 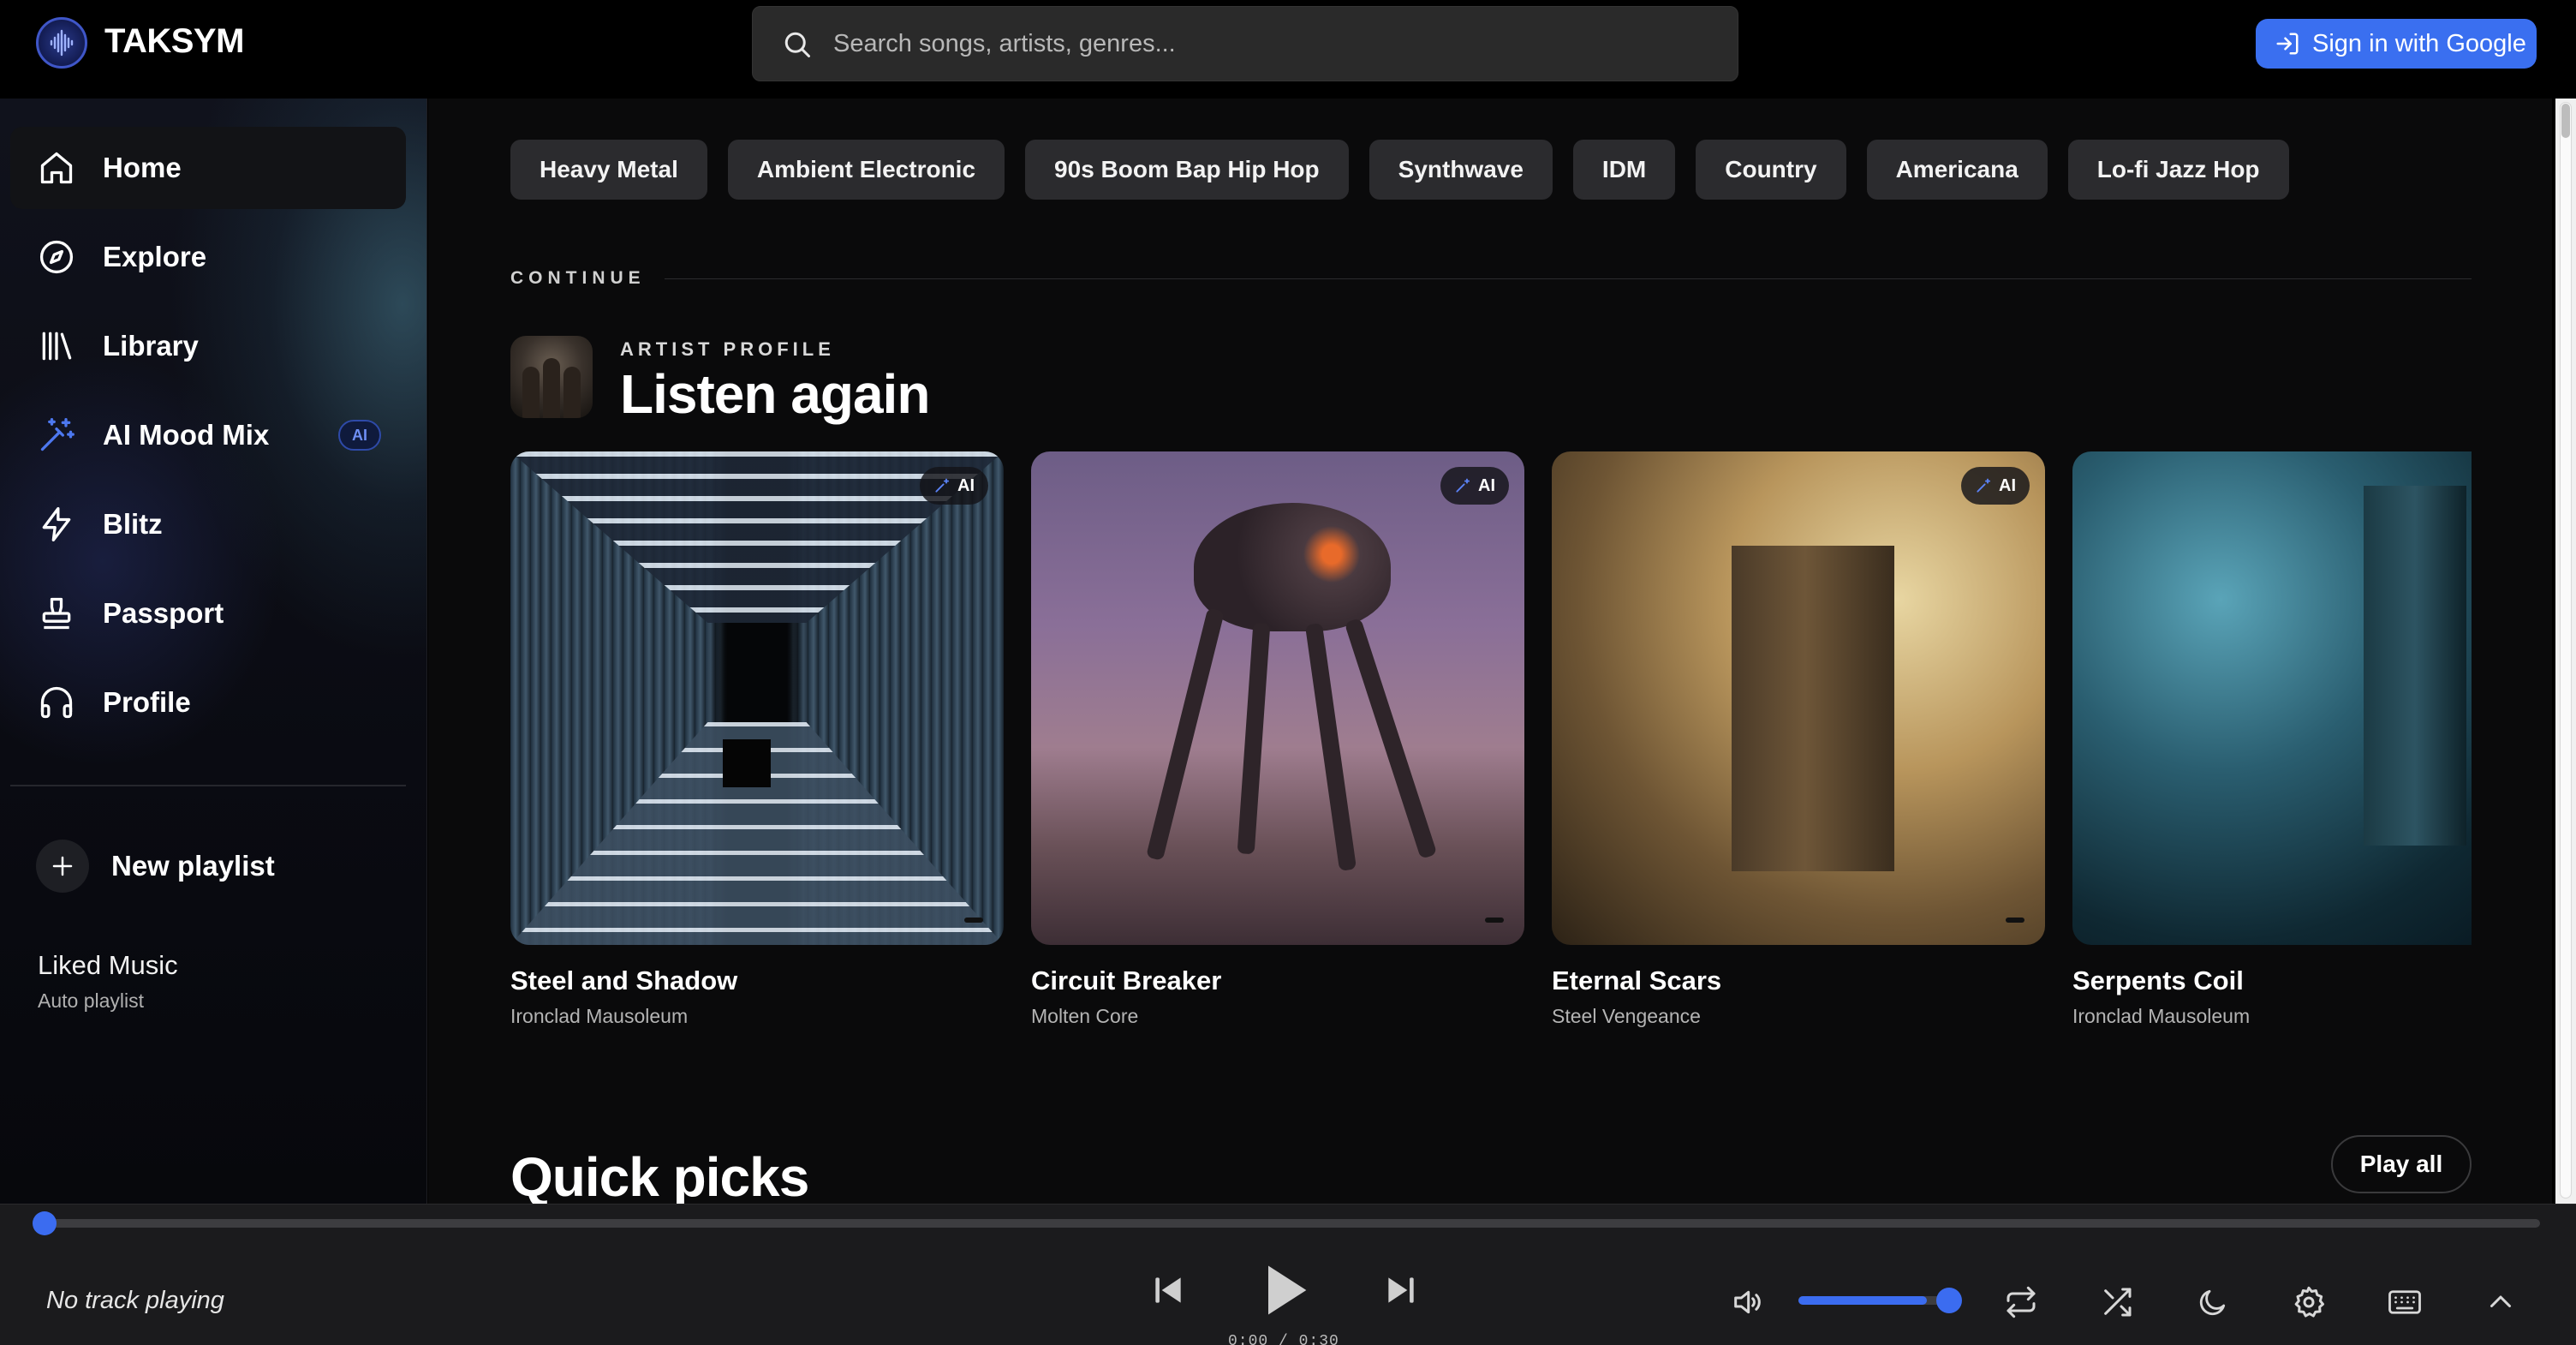 What do you see at coordinates (186, 435) in the screenshot?
I see `sidebar-item-label: AI Mood Mix` at bounding box center [186, 435].